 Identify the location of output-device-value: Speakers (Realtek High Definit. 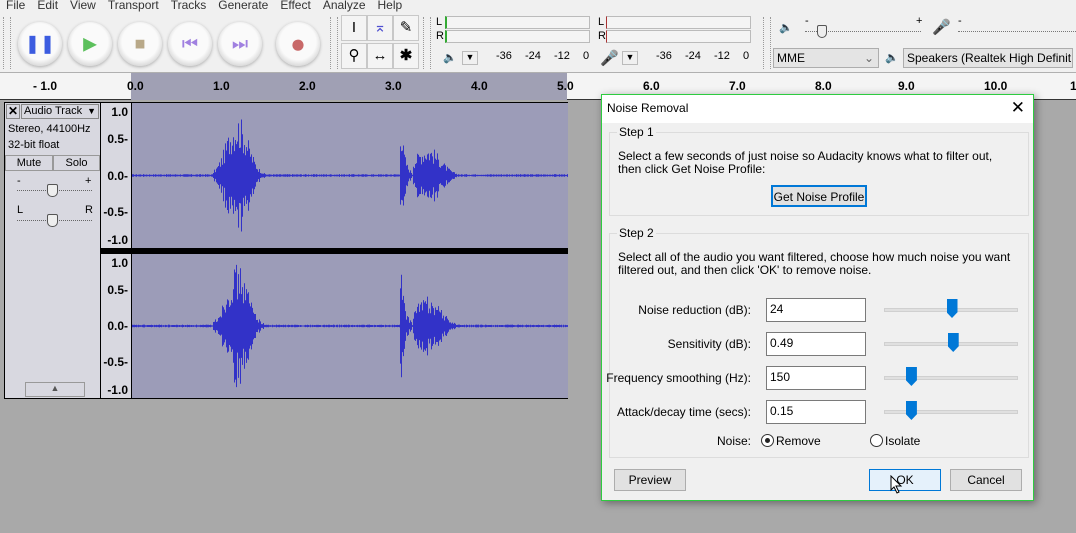
(989, 58).